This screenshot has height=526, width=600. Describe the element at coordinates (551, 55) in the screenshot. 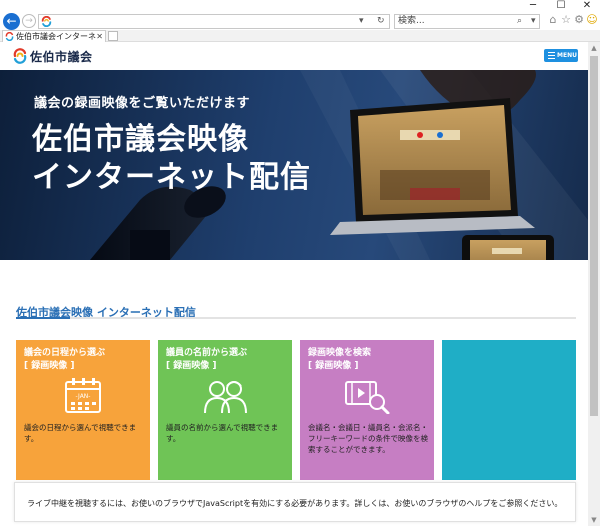

I see `hamburger-icon` at that location.